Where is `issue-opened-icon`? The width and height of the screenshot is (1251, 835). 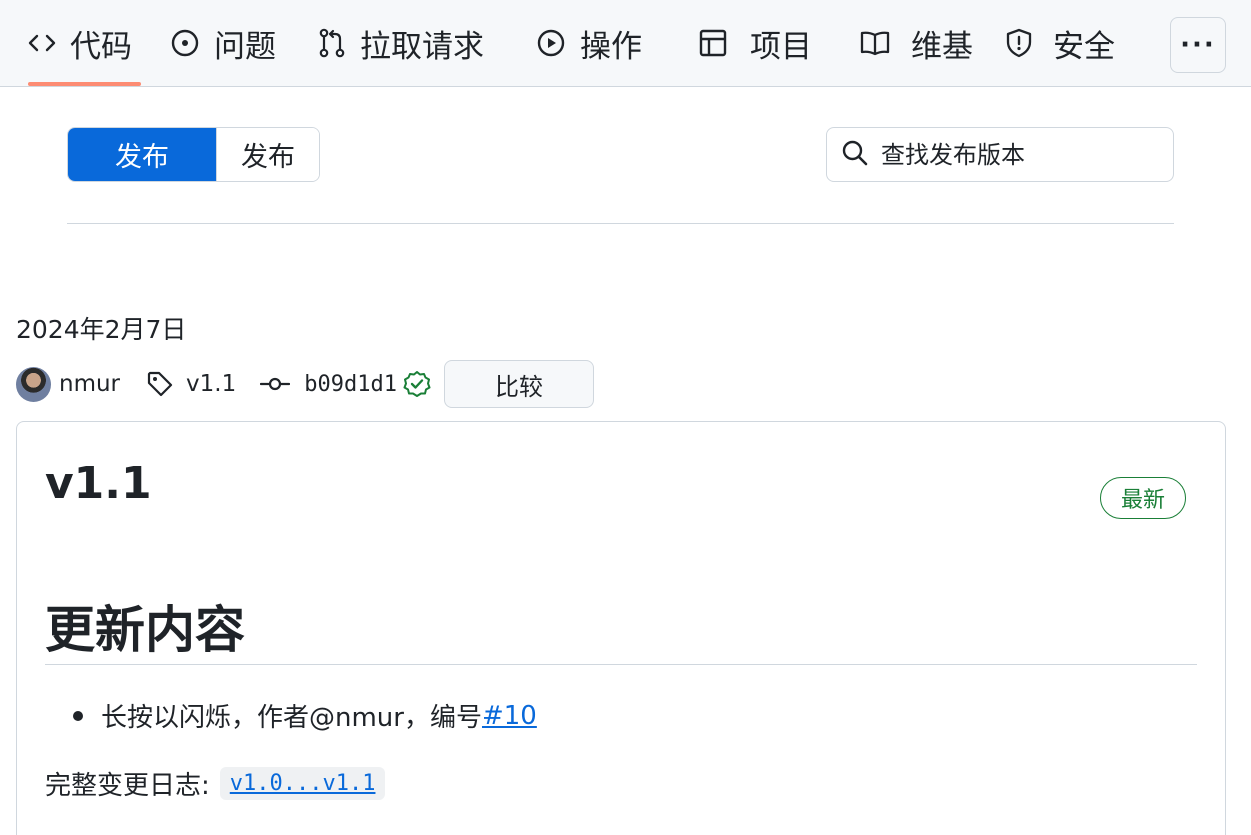 issue-opened-icon is located at coordinates (185, 43).